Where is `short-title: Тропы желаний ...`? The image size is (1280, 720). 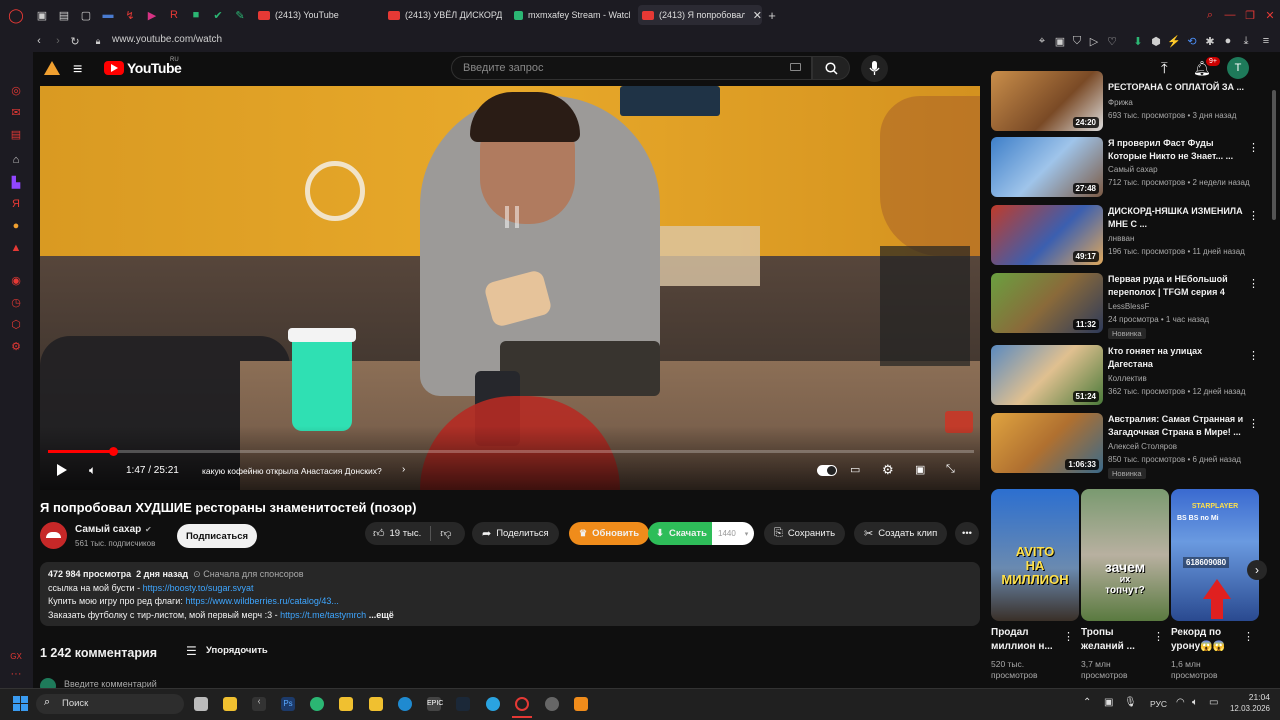
short-title: Тропы желаний ... is located at coordinates (1116, 640).